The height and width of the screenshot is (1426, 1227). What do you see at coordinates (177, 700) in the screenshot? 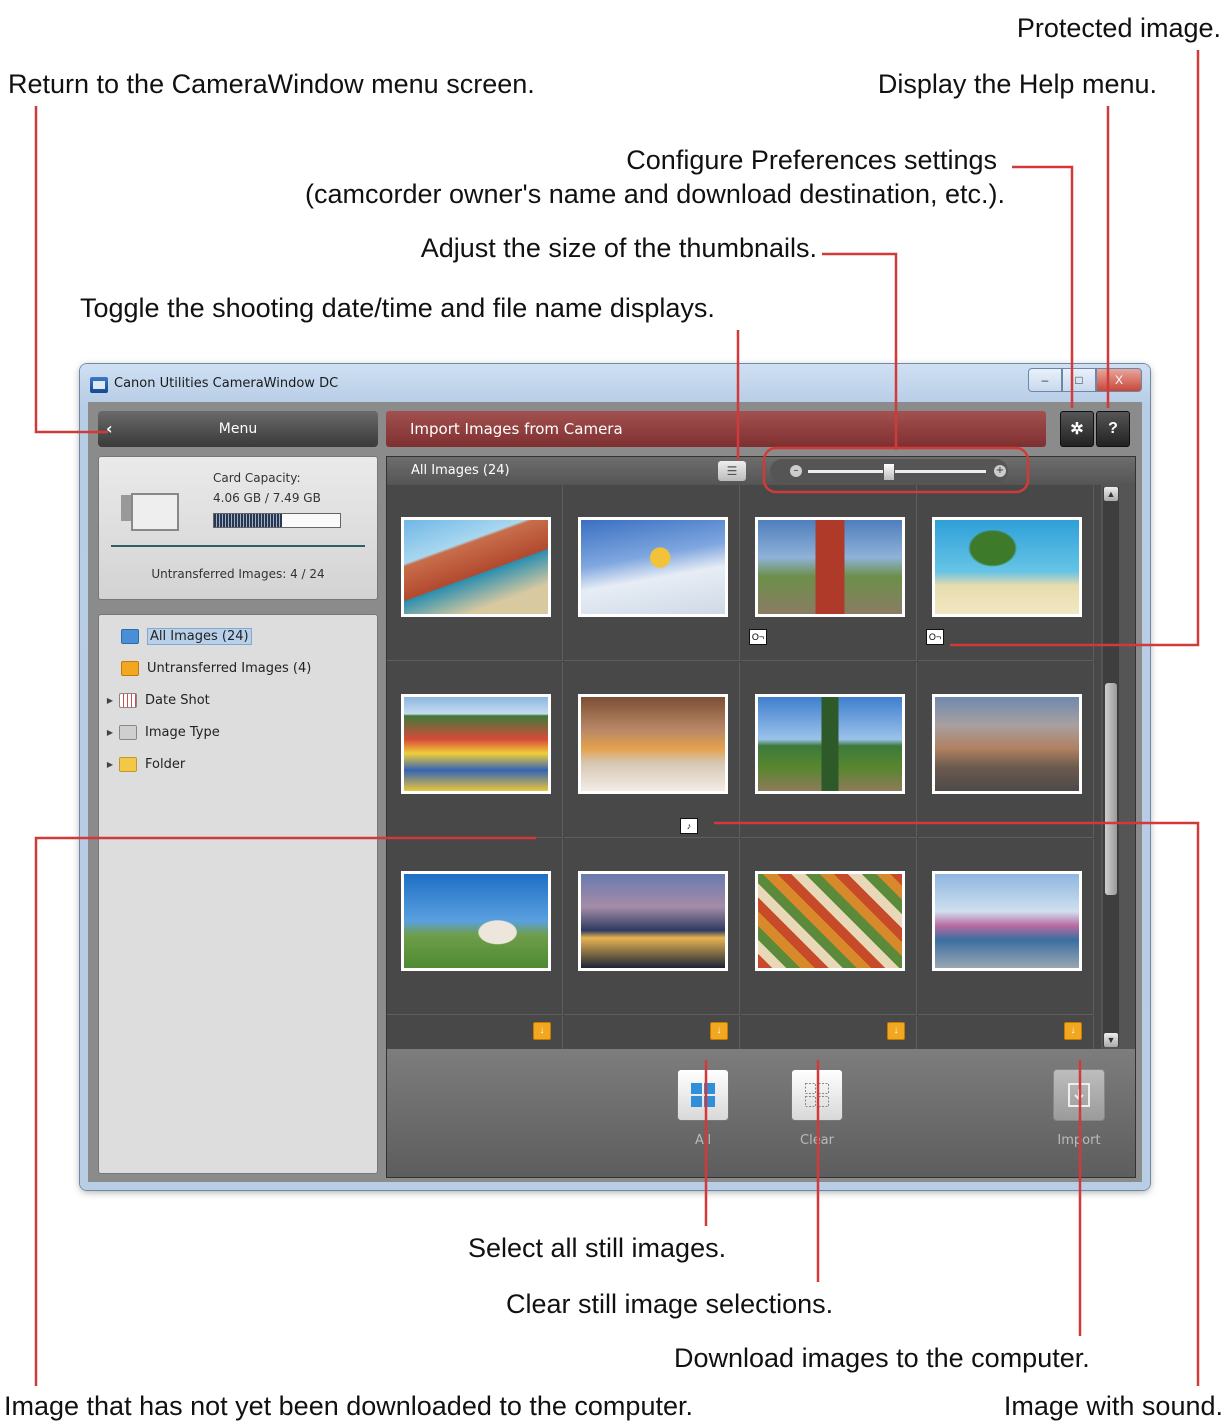
I see `tree-item-label: Date Shot` at bounding box center [177, 700].